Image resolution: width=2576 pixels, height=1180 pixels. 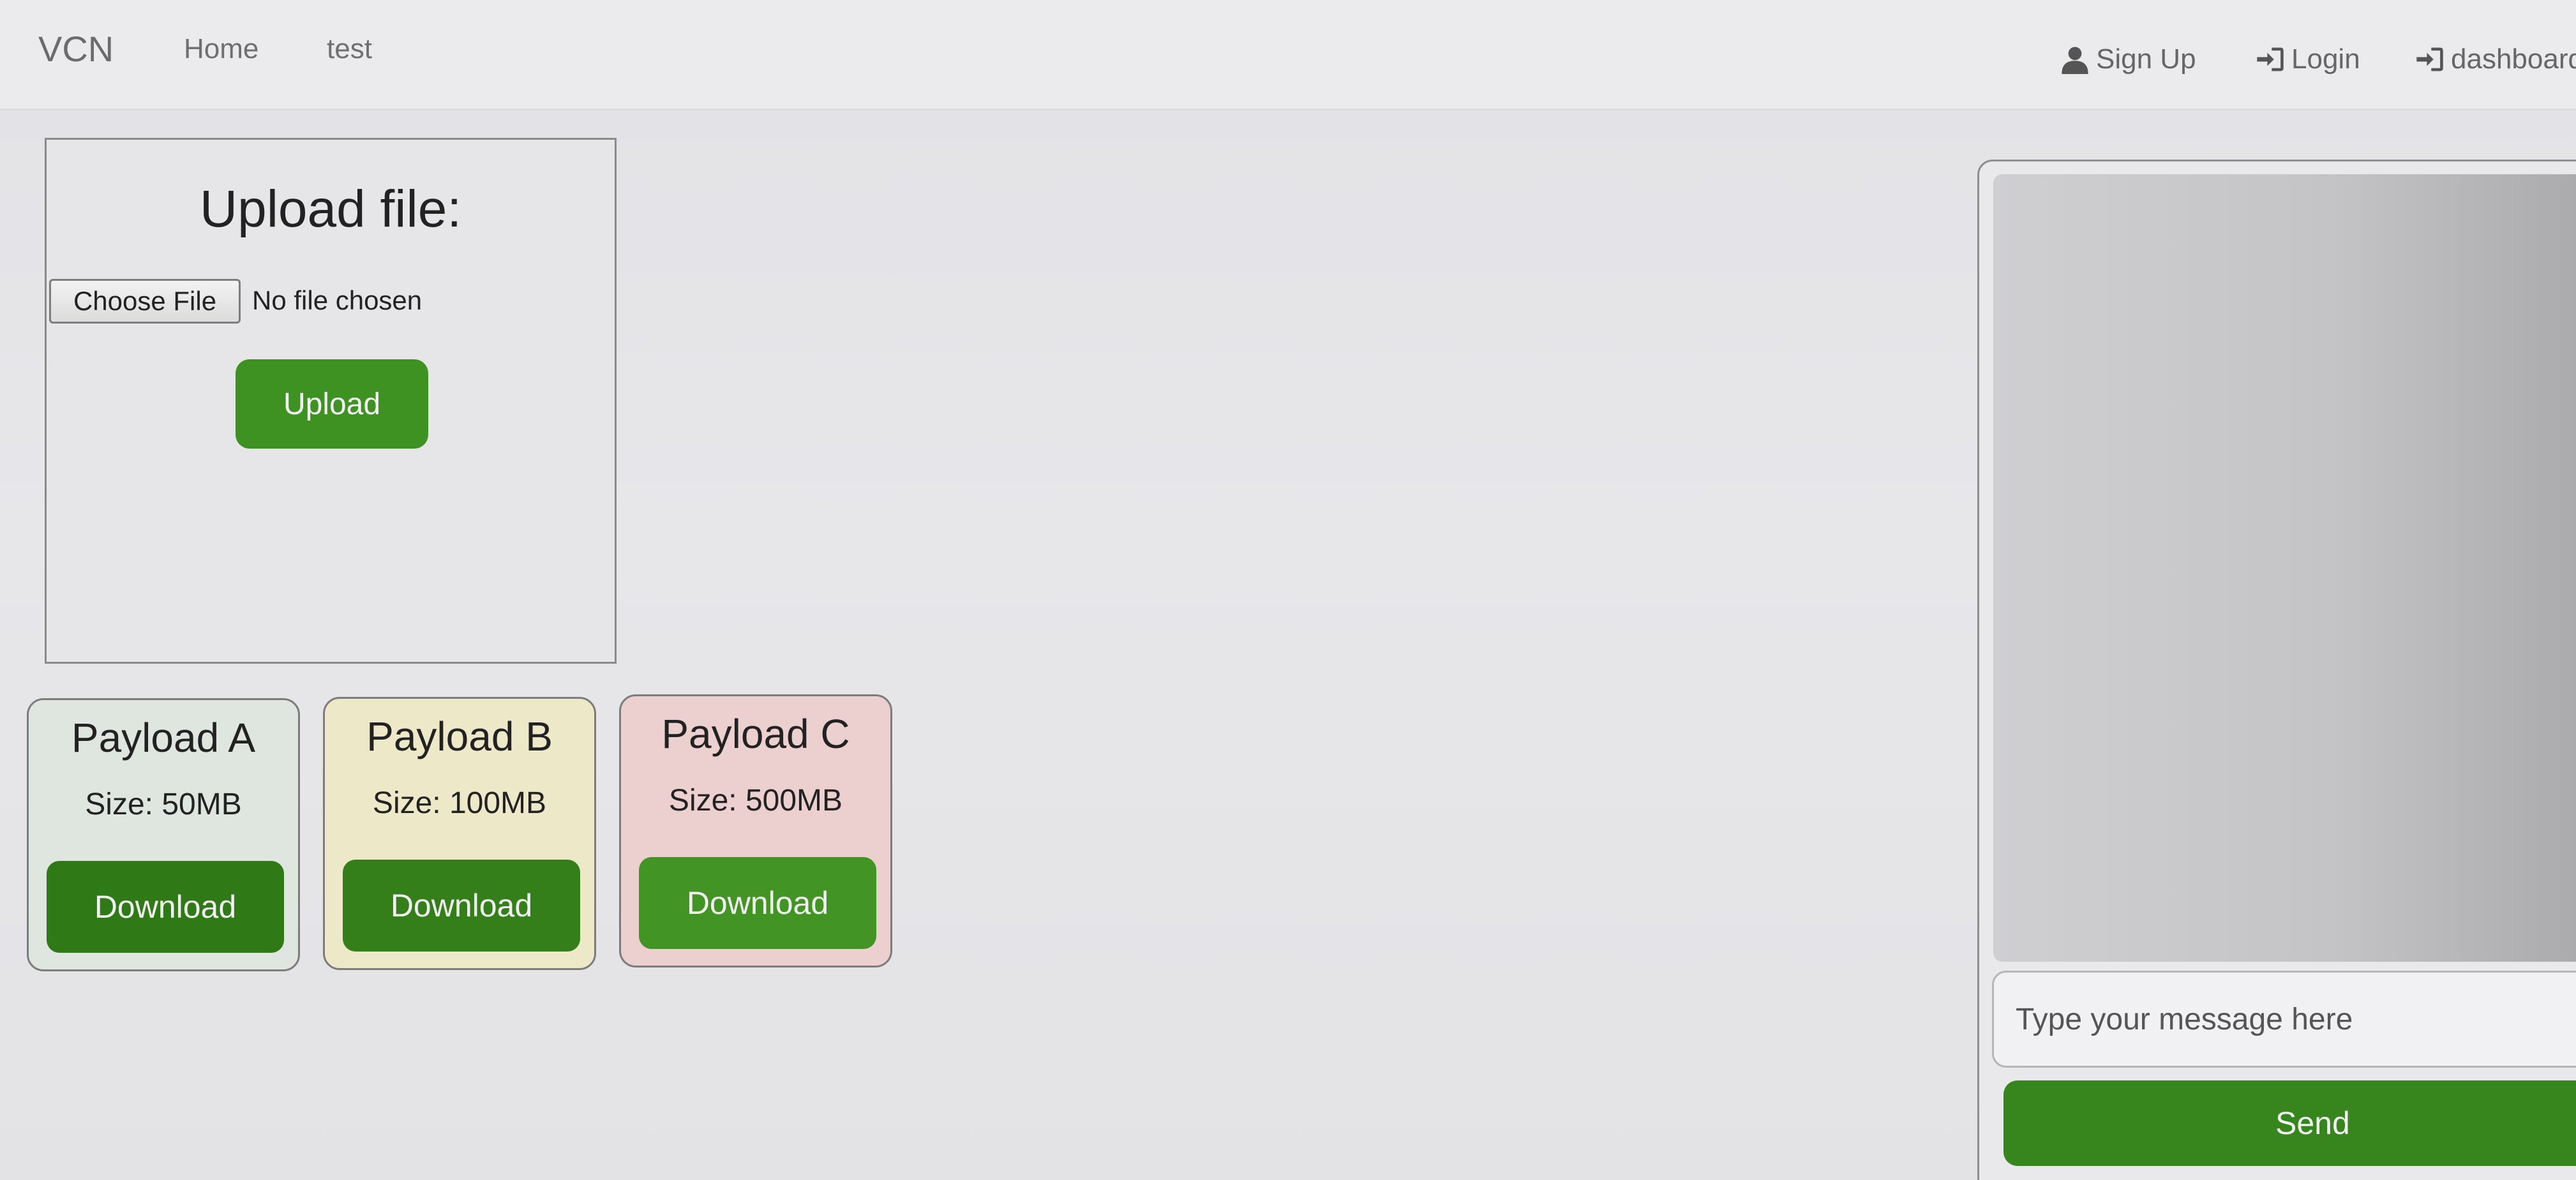 I want to click on message-input: Type your message here, so click(x=2284, y=1019).